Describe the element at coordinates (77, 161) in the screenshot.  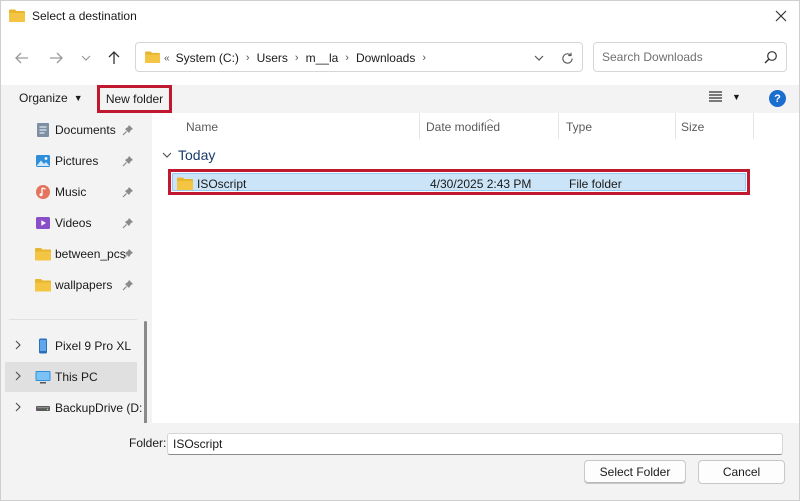
I see `sidebar-item-label: Pictures` at that location.